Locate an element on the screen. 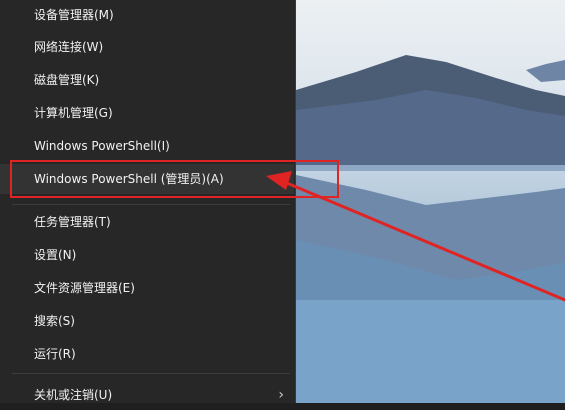 This screenshot has height=410, width=565. menu-item-label: 关机或注销(U) is located at coordinates (73, 395).